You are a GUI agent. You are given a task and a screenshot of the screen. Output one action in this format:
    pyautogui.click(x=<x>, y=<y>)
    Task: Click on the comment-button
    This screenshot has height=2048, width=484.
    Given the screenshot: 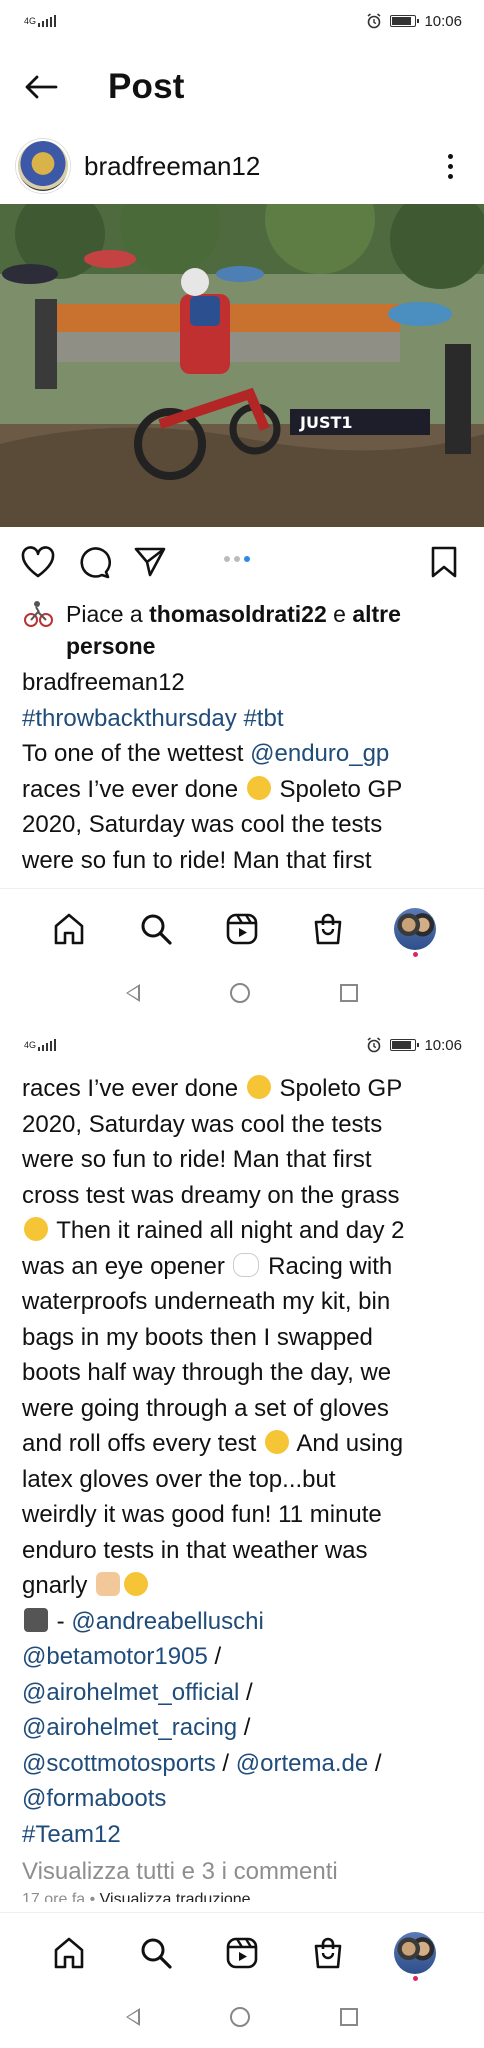 What is the action you would take?
    pyautogui.click(x=94, y=562)
    